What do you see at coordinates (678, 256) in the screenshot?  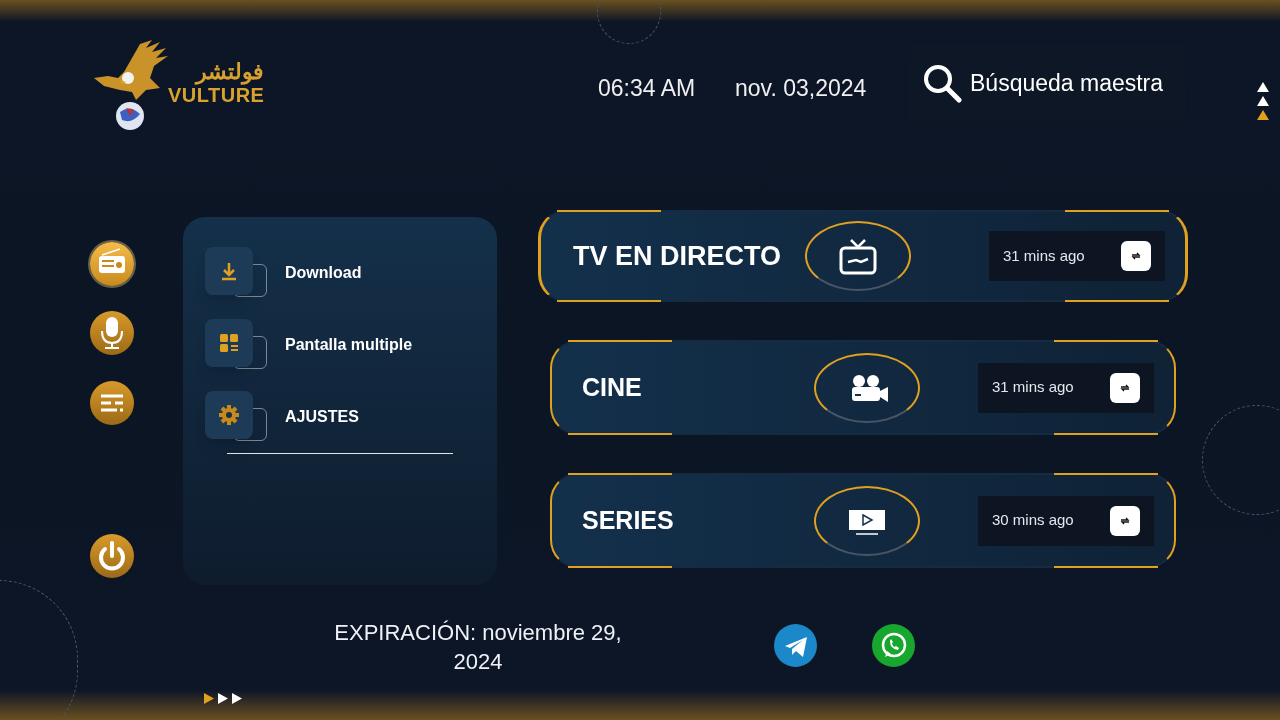 I see `category-title: TV EN DIRECTO` at bounding box center [678, 256].